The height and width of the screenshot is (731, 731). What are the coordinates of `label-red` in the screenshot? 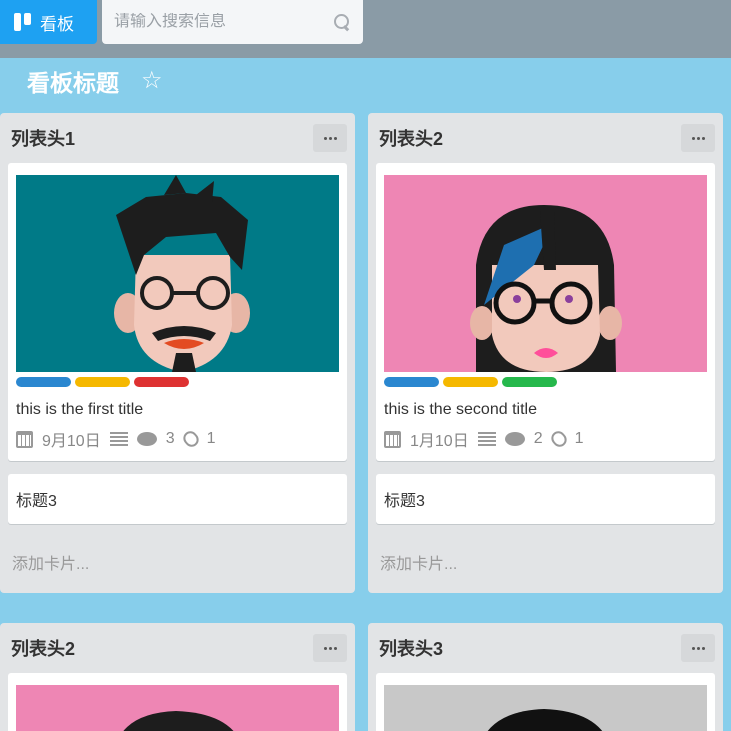 It's located at (161, 382).